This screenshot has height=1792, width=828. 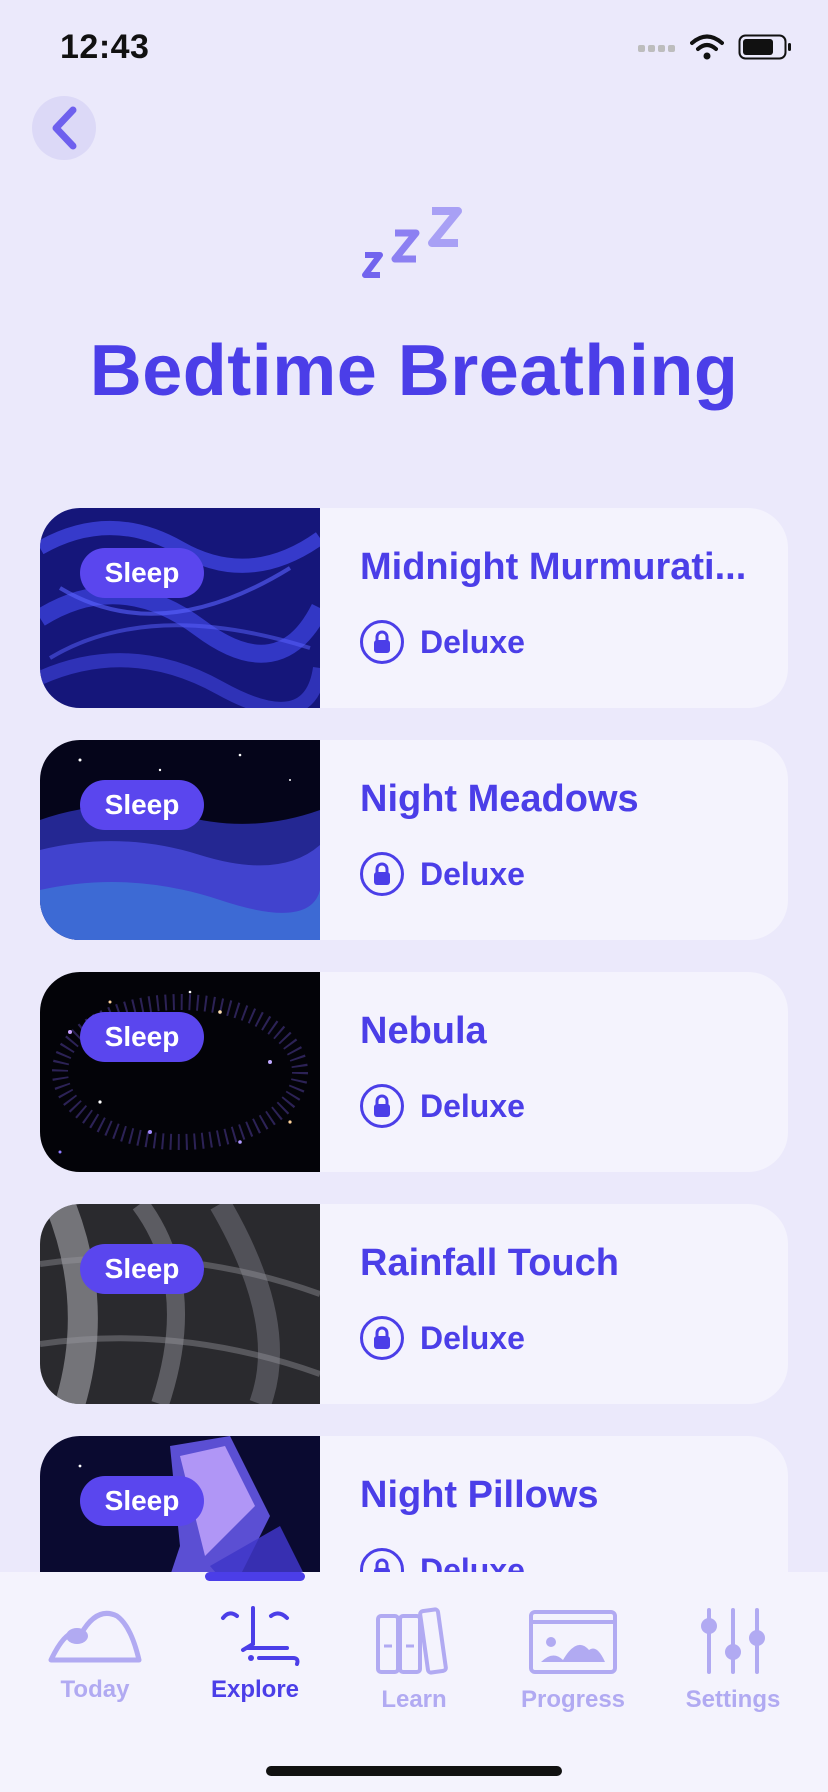 I want to click on session-title: Rainfall Touch, so click(x=489, y=1263).